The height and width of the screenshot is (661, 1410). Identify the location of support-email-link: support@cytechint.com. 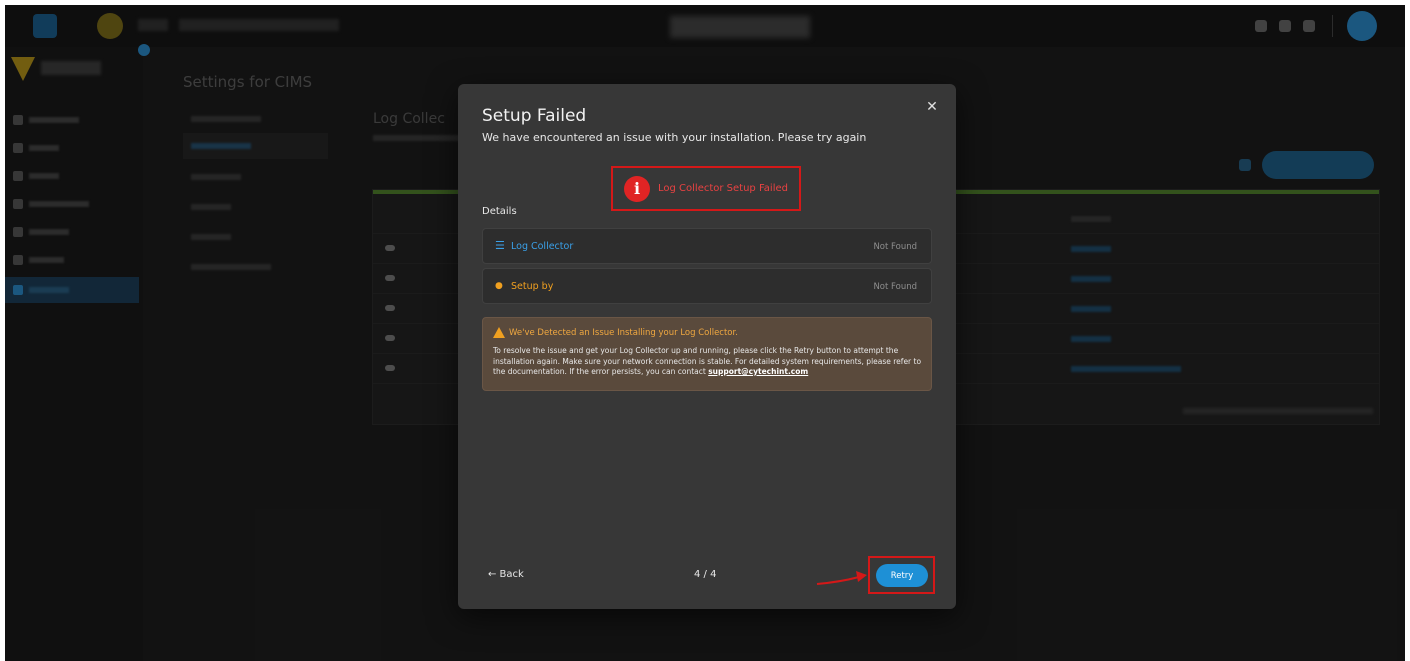
(758, 371).